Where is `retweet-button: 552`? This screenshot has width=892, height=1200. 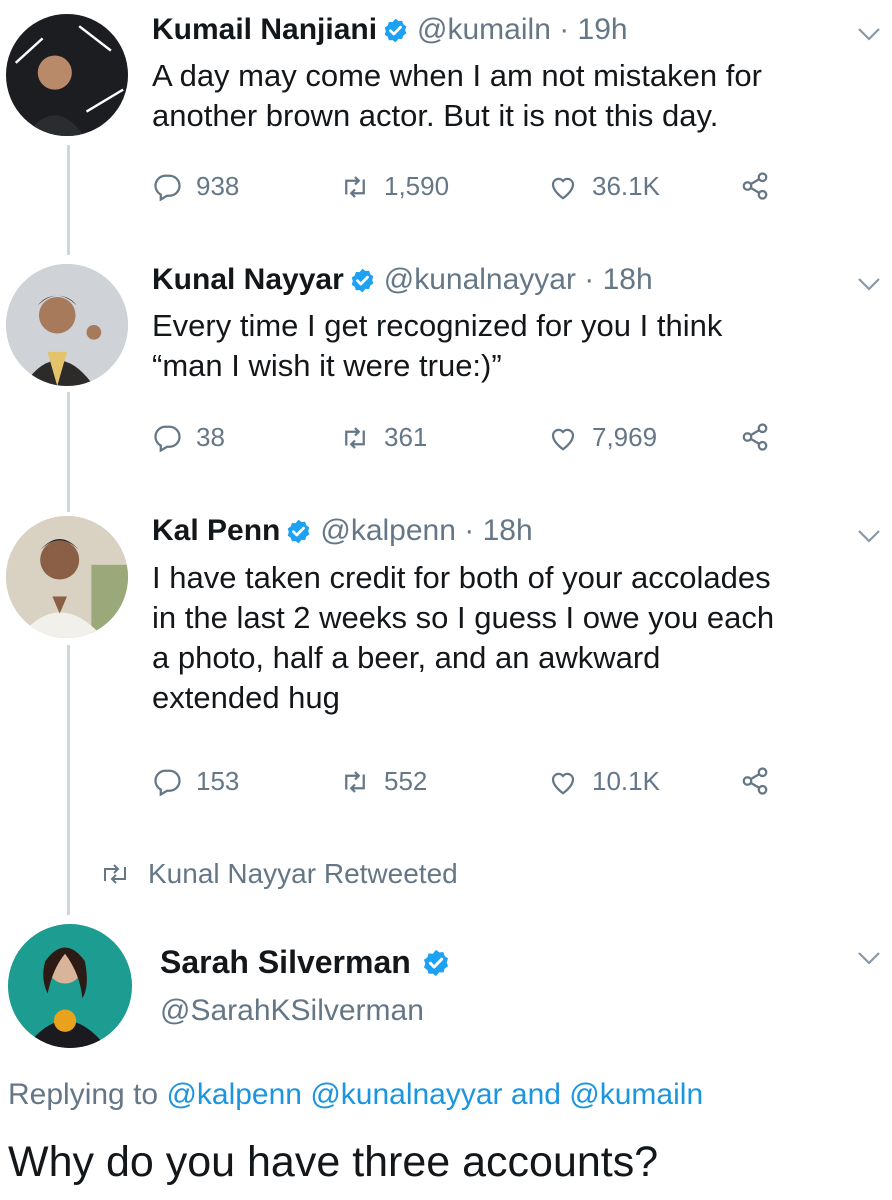
retweet-button: 552 is located at coordinates (383, 781).